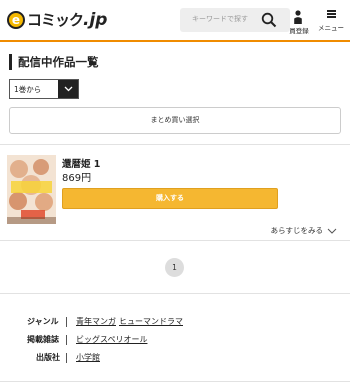  What do you see at coordinates (77, 178) in the screenshot?
I see `item-price: 869円` at bounding box center [77, 178].